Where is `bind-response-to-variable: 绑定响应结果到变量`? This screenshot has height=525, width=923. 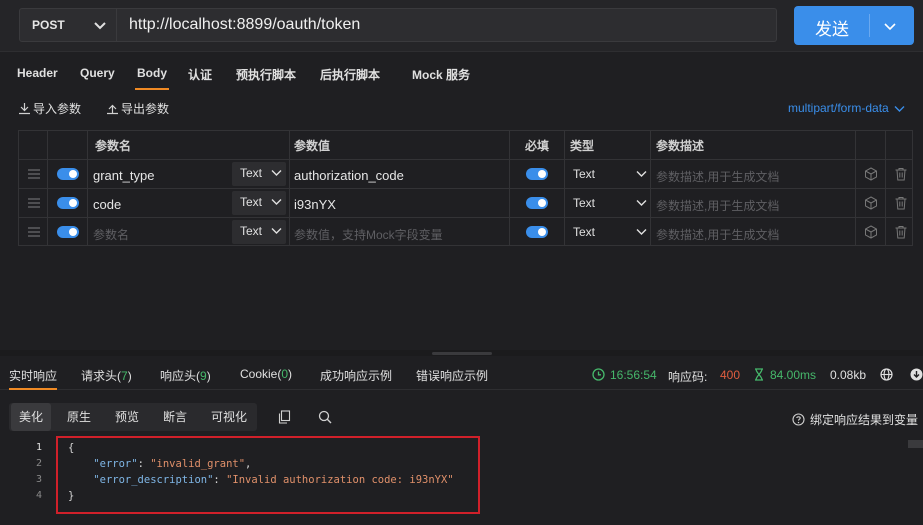 bind-response-to-variable: 绑定响应结果到变量 is located at coordinates (855, 419).